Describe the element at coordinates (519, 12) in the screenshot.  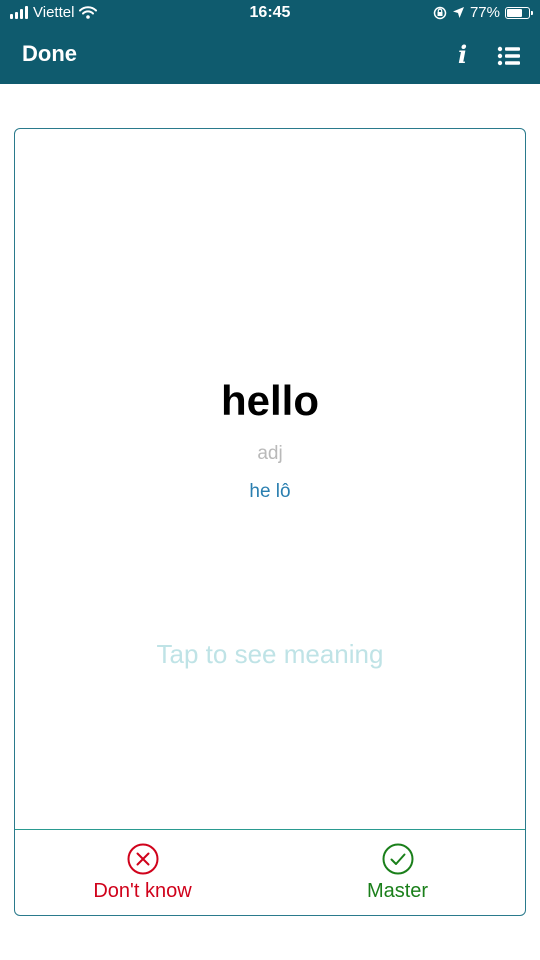
I see `battery-icon` at that location.